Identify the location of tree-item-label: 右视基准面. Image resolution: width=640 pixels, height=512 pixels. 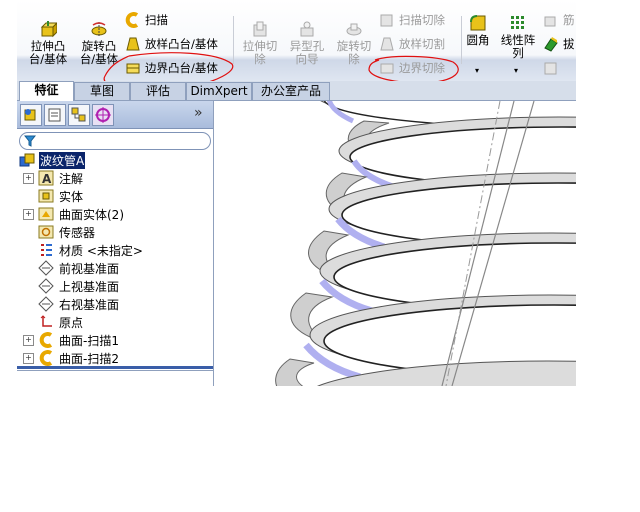
(89, 304).